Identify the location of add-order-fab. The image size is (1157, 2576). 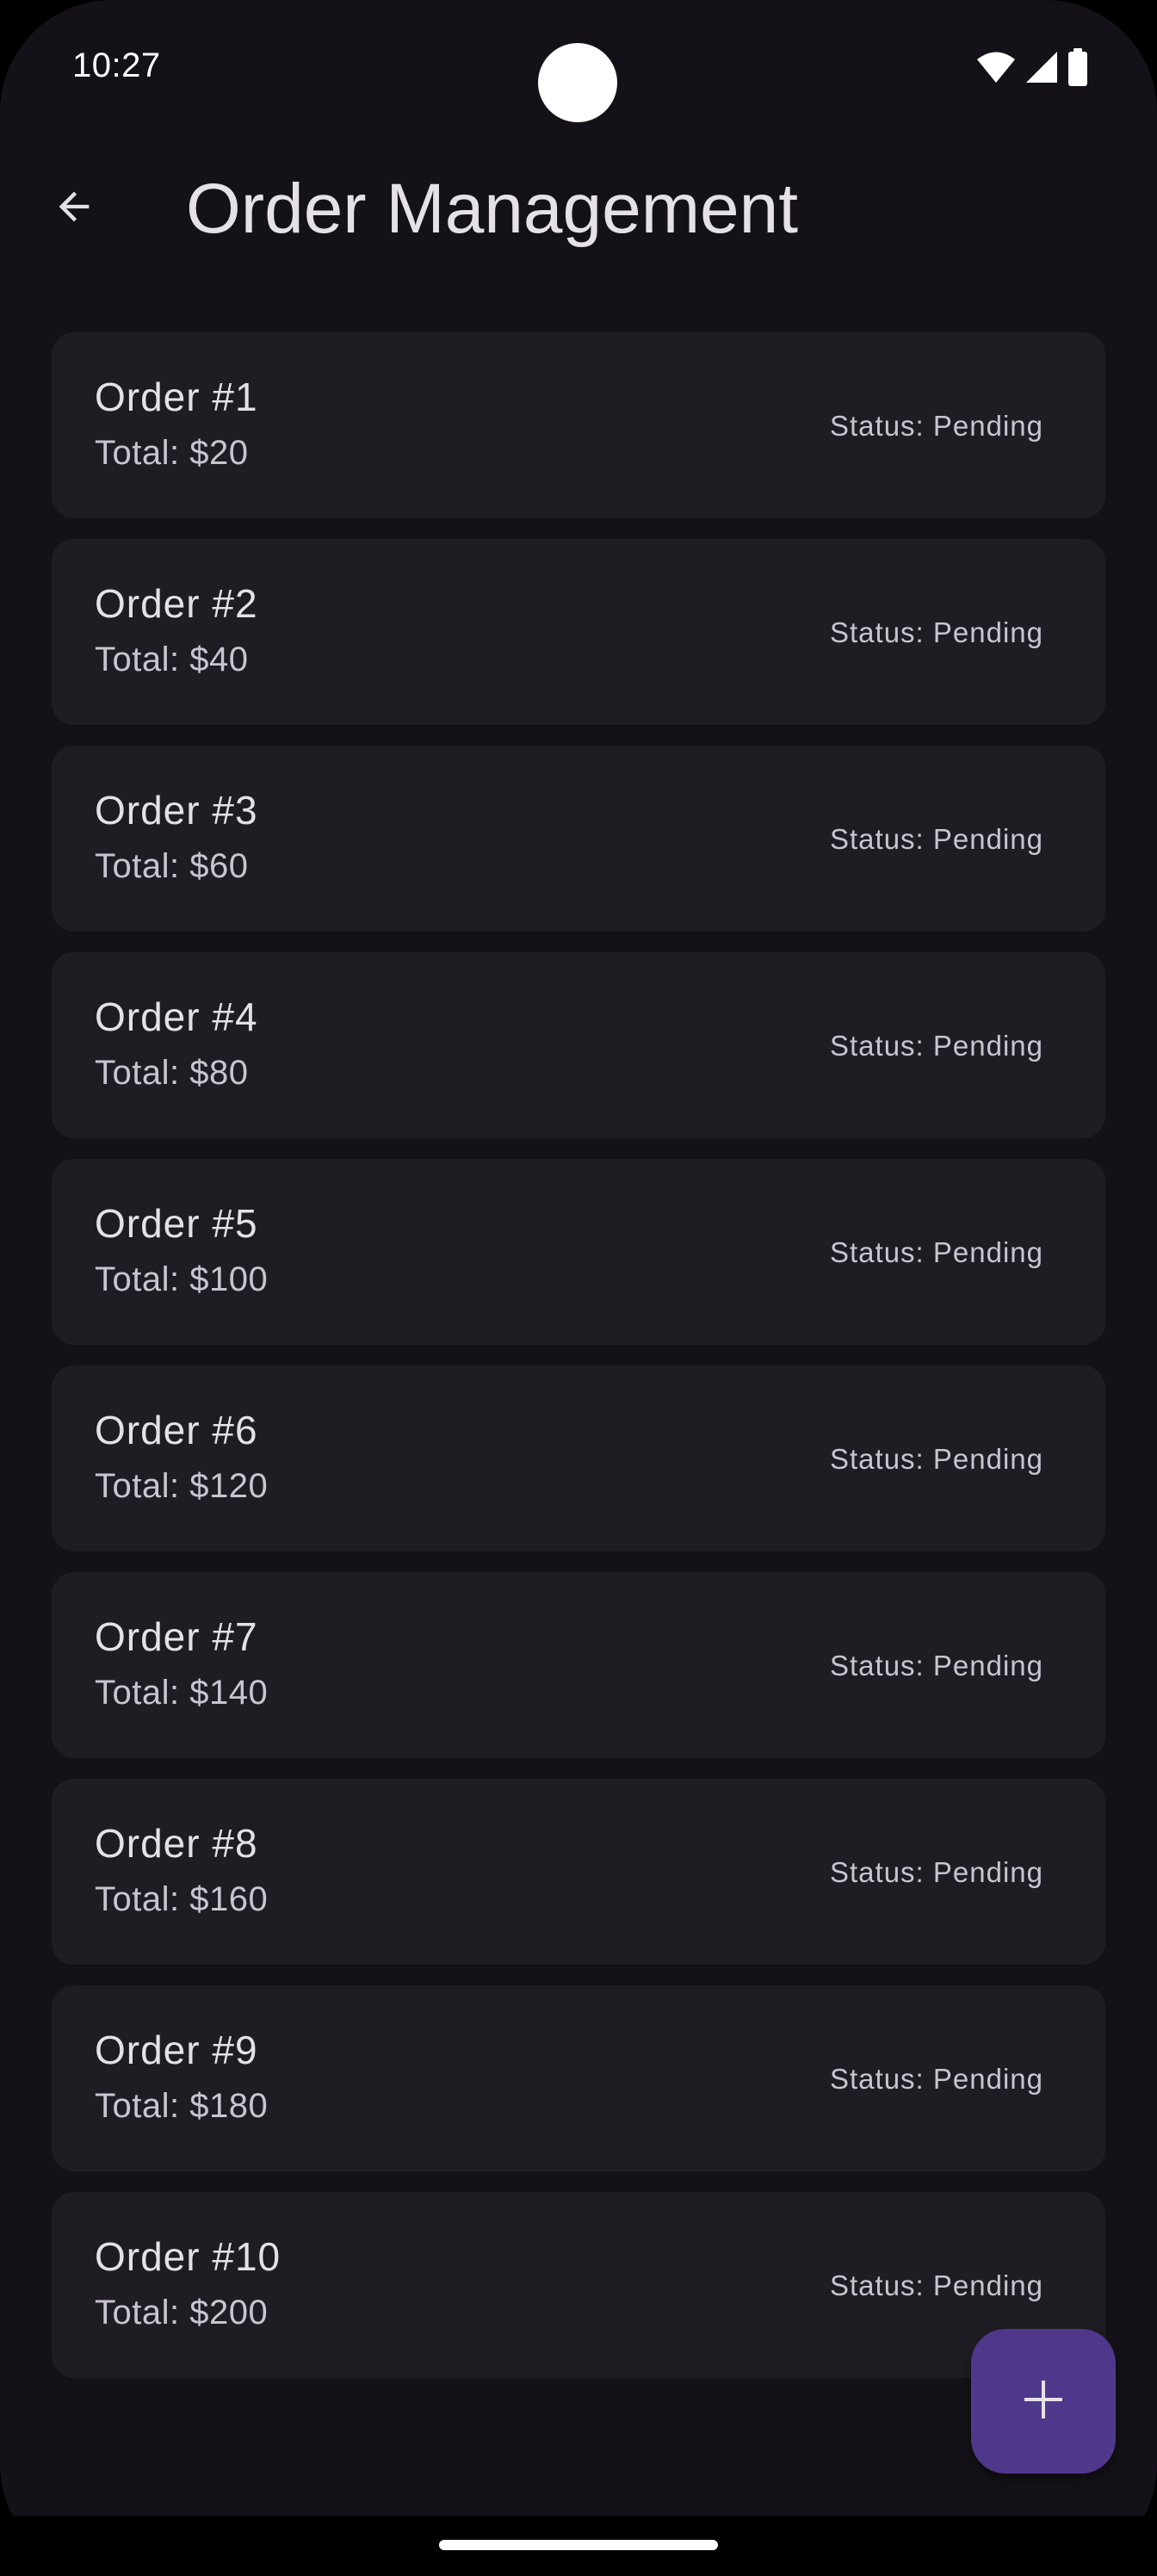
(1044, 2401).